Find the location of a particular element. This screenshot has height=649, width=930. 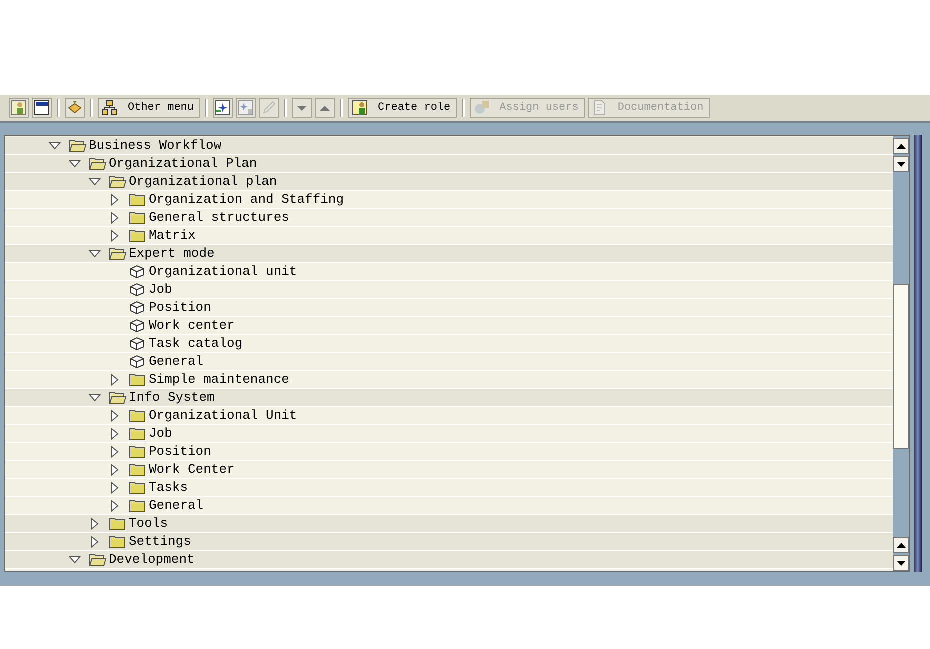

tree-node: Organizational unit is located at coordinates (223, 271).